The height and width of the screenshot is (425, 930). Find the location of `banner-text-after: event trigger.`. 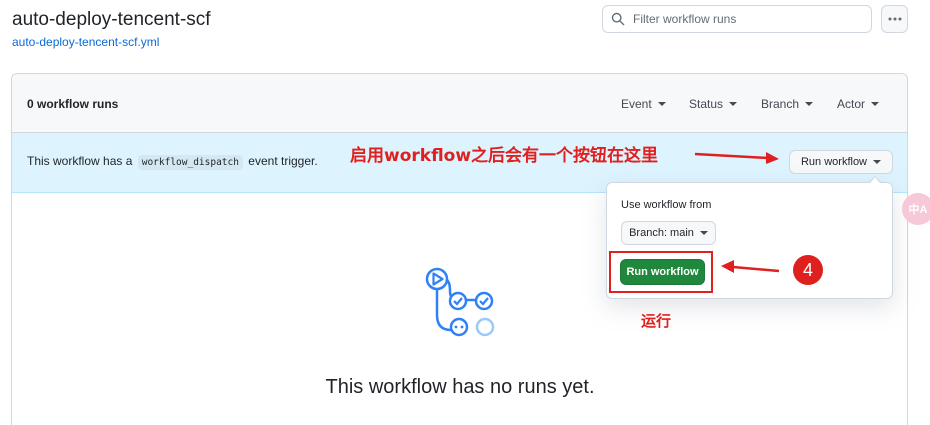

banner-text-after: event trigger. is located at coordinates (283, 161).